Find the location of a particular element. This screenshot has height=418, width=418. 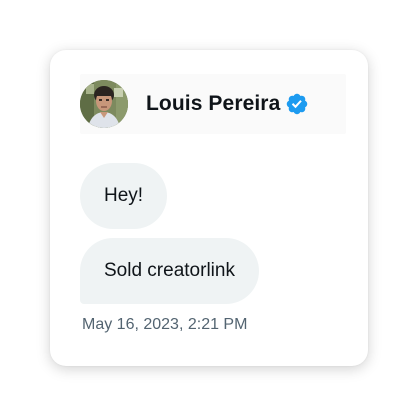

message-text: Sold creatorlink is located at coordinates (169, 270).